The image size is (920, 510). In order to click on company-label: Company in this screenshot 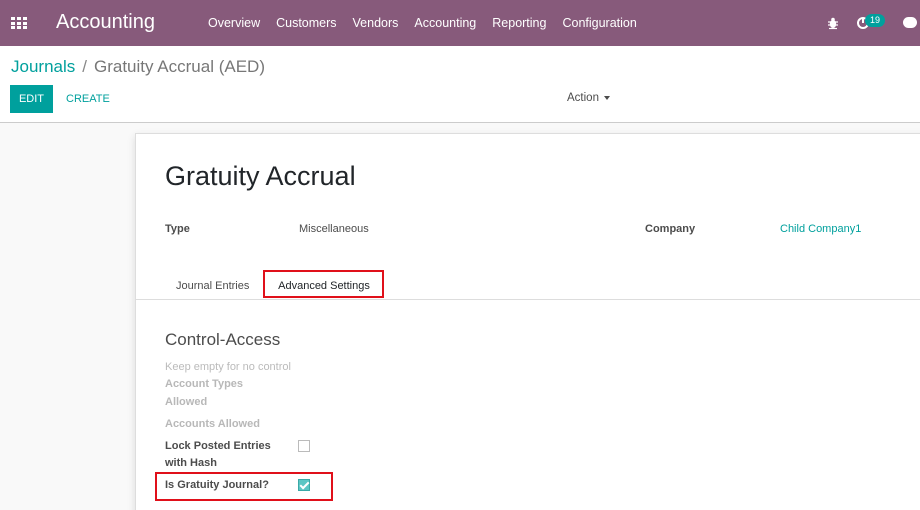, I will do `click(670, 229)`.